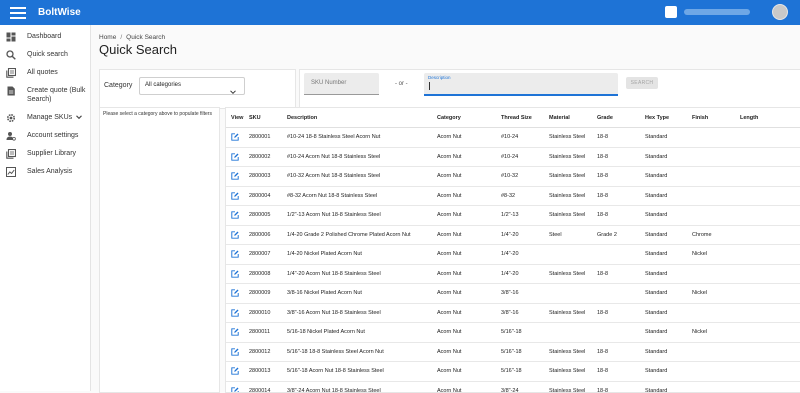  Describe the element at coordinates (357, 294) in the screenshot. I see `cell-description: 3/8-16 Nickel Plated Acorn Nut` at that location.